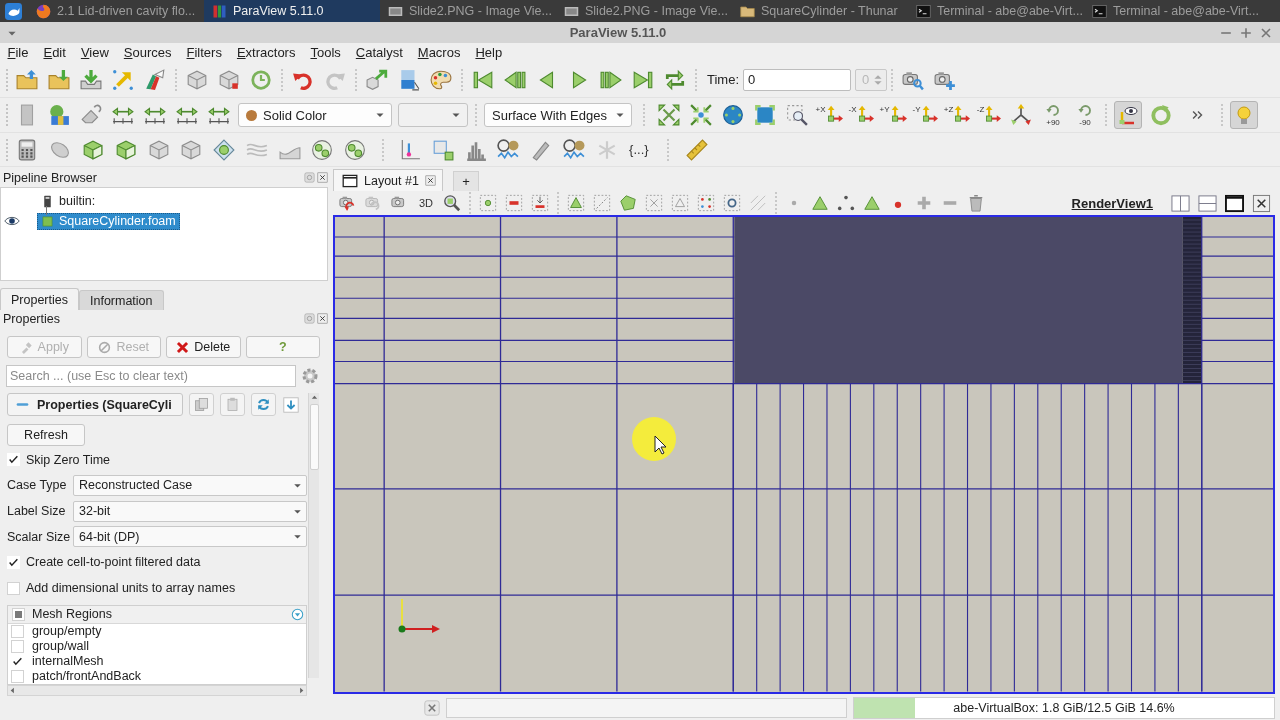 The image size is (1280, 720). I want to click on app-menu-icon, so click(13, 11).